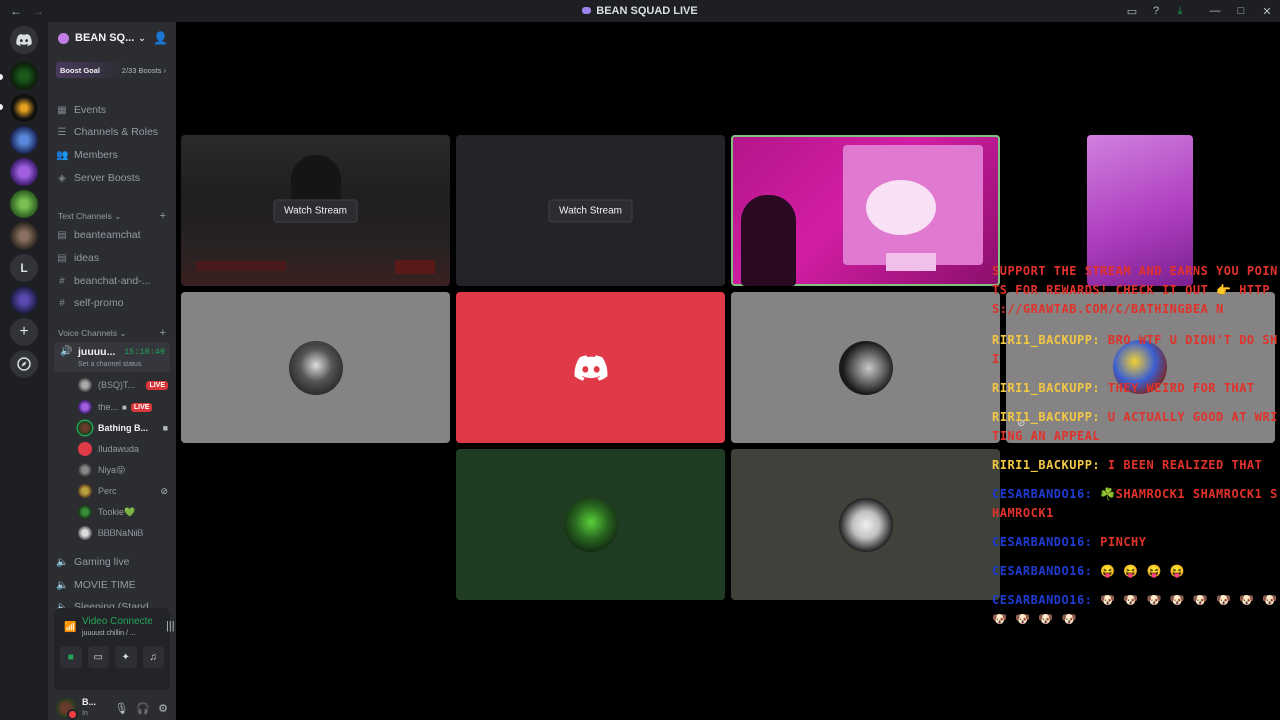 This screenshot has height=720, width=1280. I want to click on boost-goal-bar: Boost Goal 2/33 Boosts ›, so click(113, 70).